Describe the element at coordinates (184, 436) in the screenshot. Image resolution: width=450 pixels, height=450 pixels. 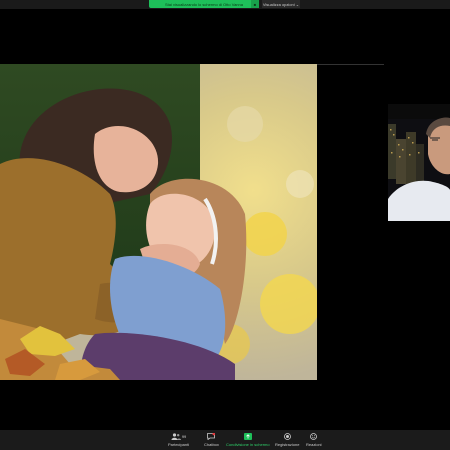
I see `participants-count: 99` at that location.